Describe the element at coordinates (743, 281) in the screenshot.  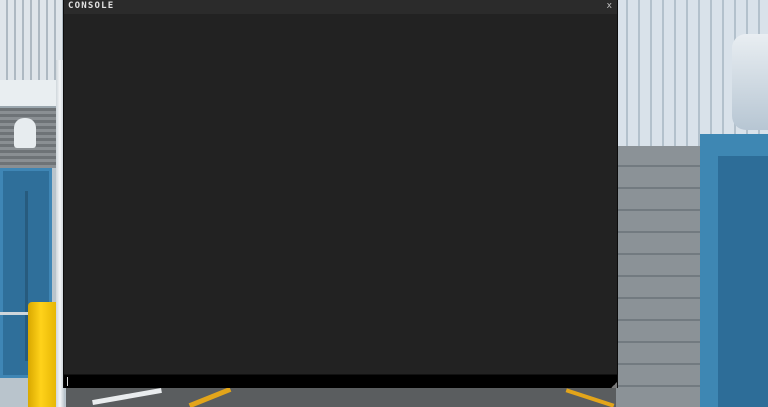
I see `right-blue-door` at that location.